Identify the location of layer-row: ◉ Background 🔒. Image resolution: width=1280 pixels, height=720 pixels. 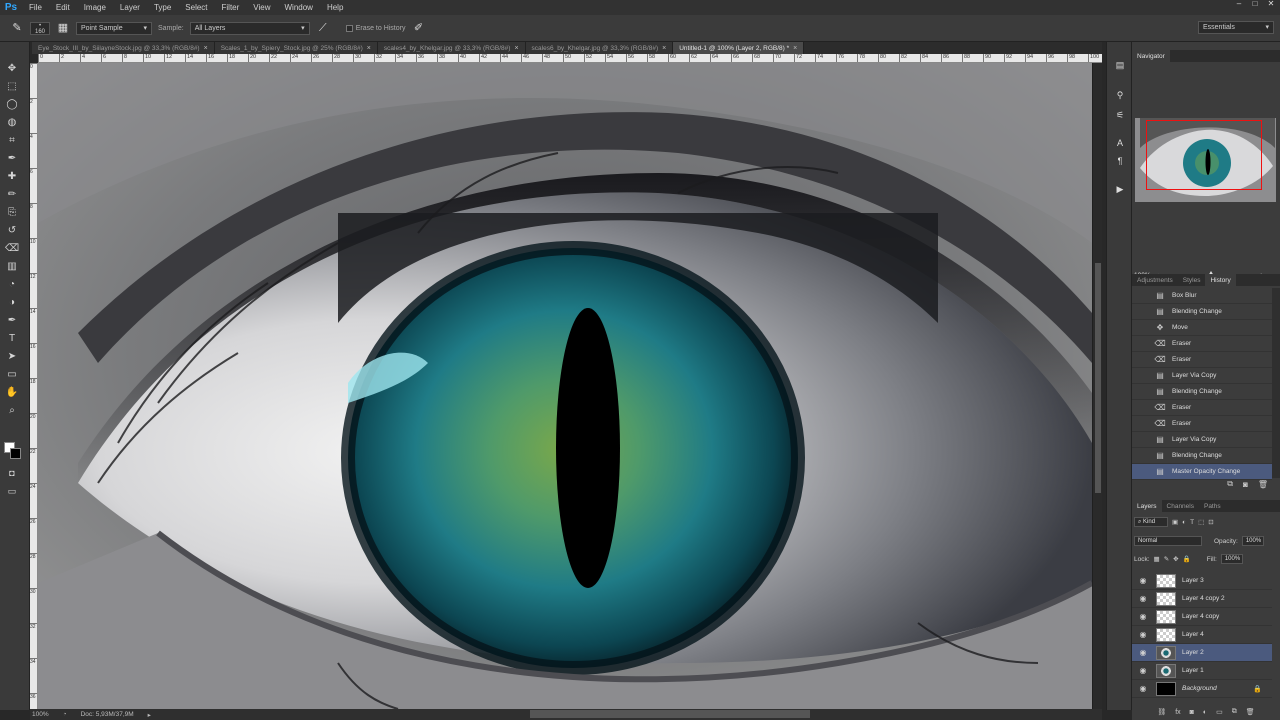
(1202, 689).